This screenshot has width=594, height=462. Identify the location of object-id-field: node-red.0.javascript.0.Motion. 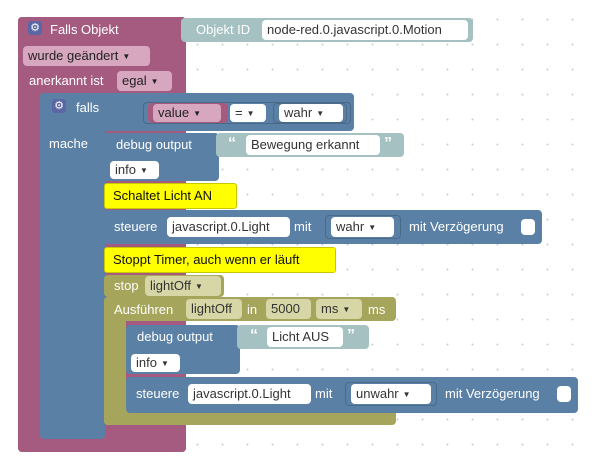
(365, 30).